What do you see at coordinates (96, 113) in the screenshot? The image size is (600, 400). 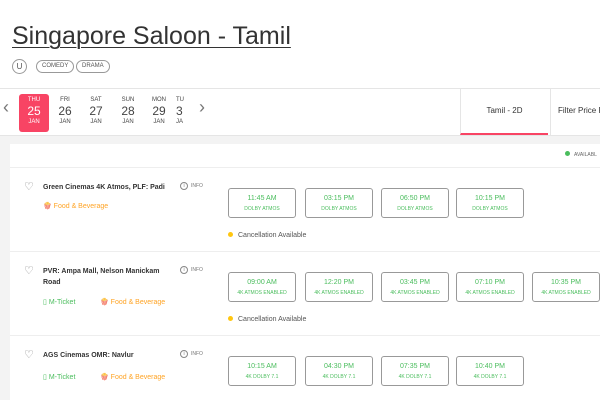 I see `date-sat-27: SAT 27 JAN` at bounding box center [96, 113].